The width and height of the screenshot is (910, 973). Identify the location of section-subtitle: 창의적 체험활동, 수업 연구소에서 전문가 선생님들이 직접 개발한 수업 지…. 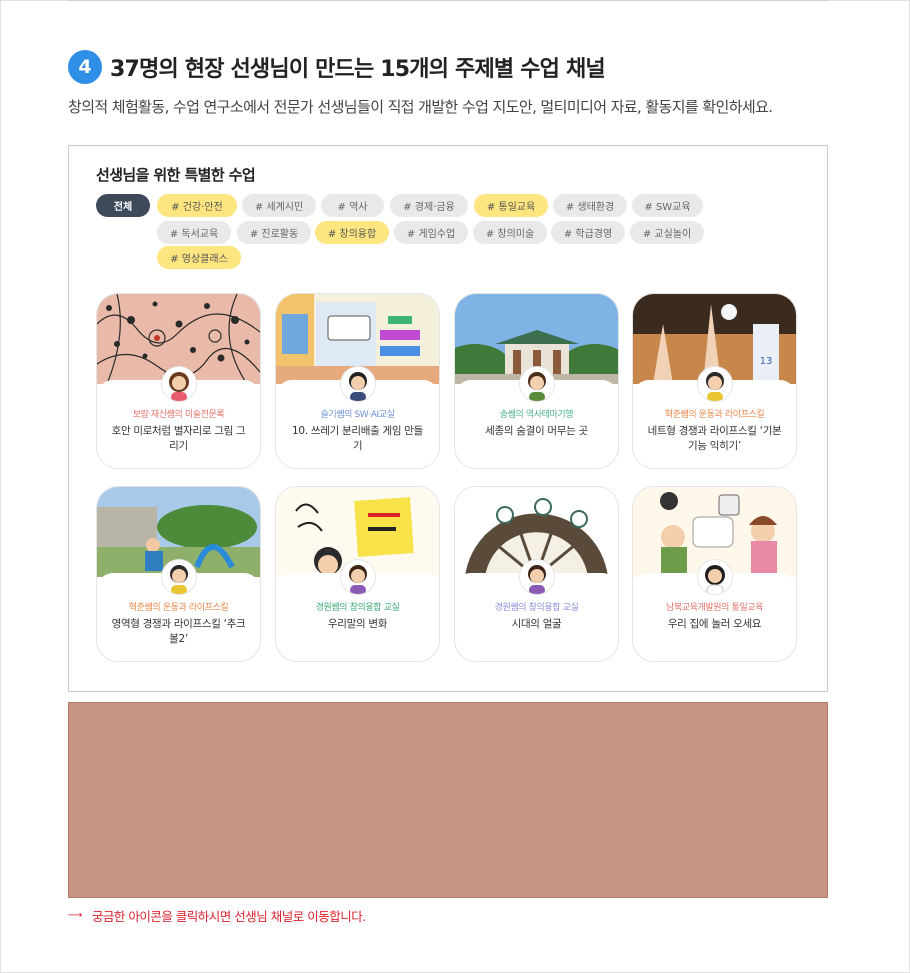
(420, 107).